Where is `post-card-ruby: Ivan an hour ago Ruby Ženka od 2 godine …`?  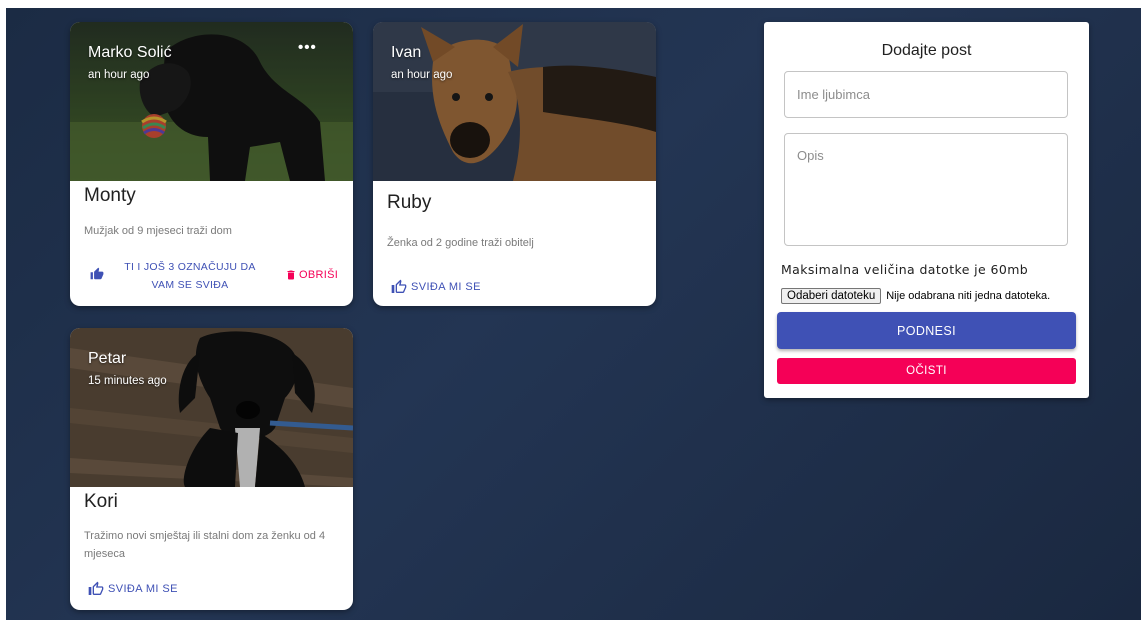
post-card-ruby: Ivan an hour ago Ruby Ženka od 2 godine … is located at coordinates (514, 164).